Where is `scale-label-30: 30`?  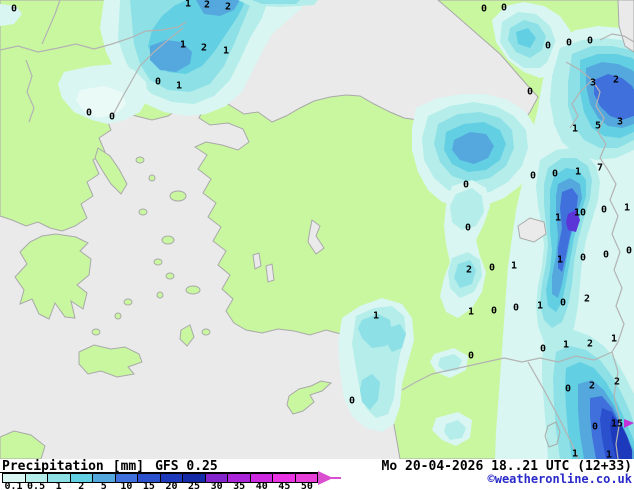
scale-label-30: 30 is located at coordinates (216, 485).